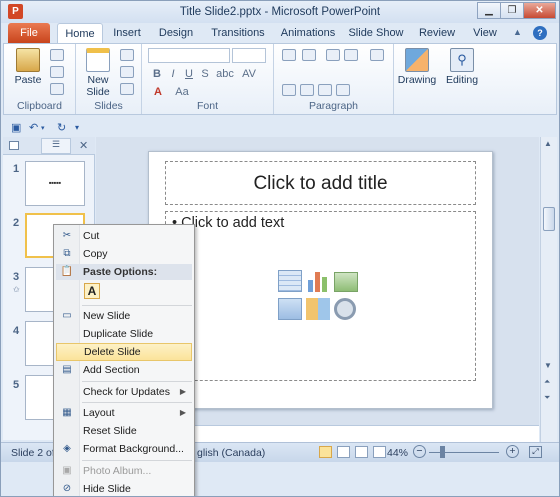 This screenshot has height=497, width=560. I want to click on undo-dropdown-icon: ▾, so click(43, 128).